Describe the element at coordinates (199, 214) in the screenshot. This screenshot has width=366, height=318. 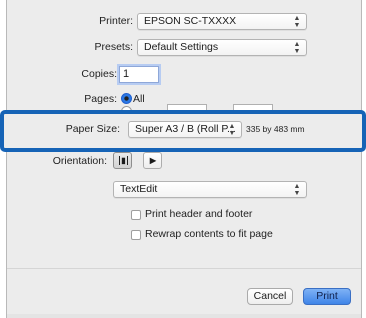
I see `print-header-footer-label: Print header and footer` at that location.